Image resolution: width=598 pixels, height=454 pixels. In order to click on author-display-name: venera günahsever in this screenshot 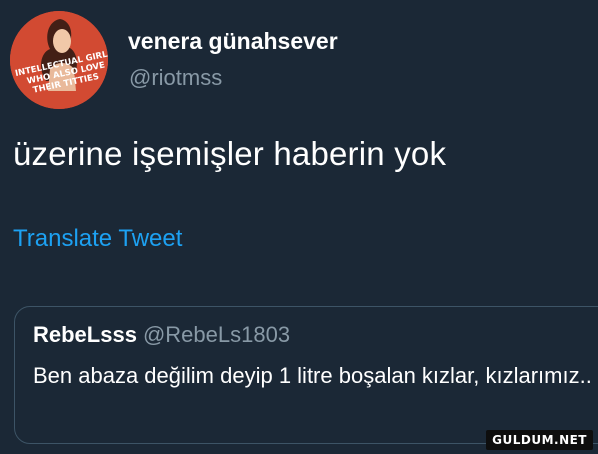, I will do `click(233, 41)`.